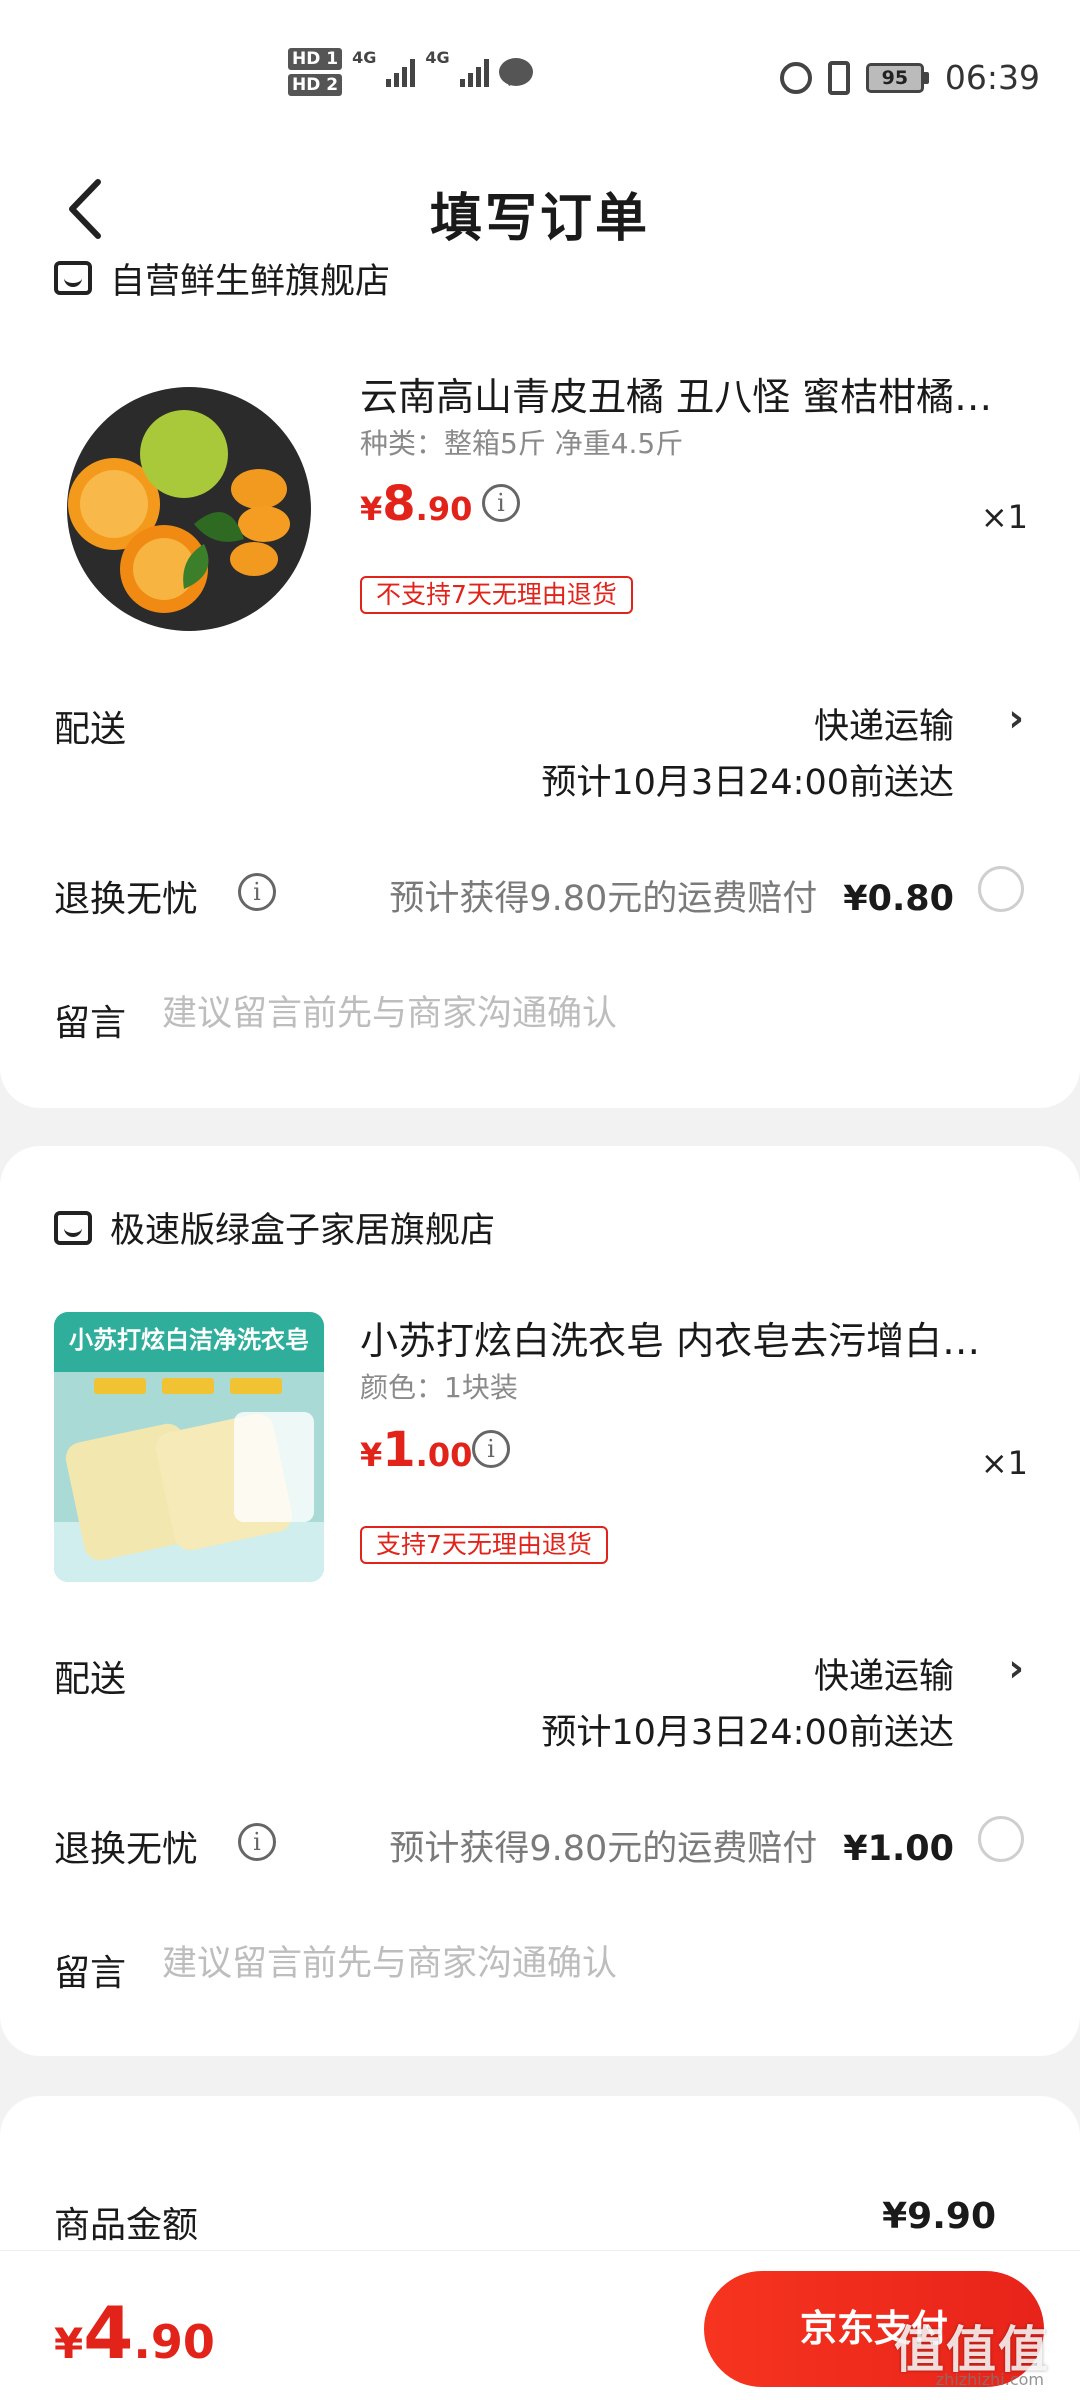 The width and height of the screenshot is (1080, 2400). I want to click on hd1-badge: HD 1, so click(315, 59).